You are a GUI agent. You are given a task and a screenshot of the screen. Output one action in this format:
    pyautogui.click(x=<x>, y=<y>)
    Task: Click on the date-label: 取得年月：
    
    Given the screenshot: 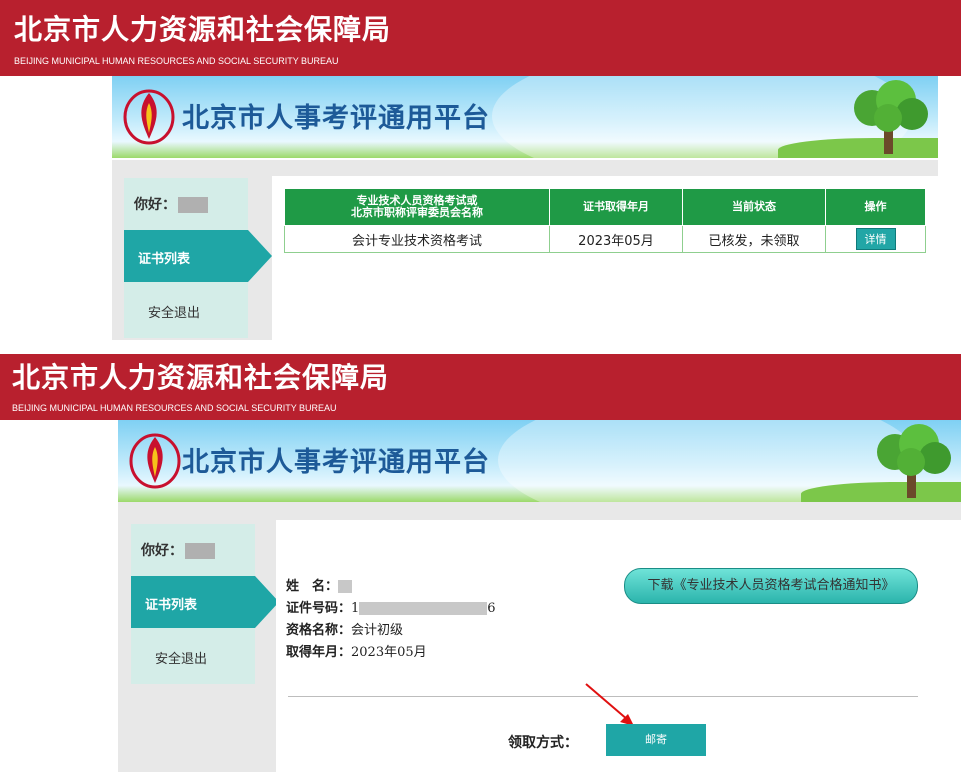 What is the action you would take?
    pyautogui.click(x=319, y=652)
    